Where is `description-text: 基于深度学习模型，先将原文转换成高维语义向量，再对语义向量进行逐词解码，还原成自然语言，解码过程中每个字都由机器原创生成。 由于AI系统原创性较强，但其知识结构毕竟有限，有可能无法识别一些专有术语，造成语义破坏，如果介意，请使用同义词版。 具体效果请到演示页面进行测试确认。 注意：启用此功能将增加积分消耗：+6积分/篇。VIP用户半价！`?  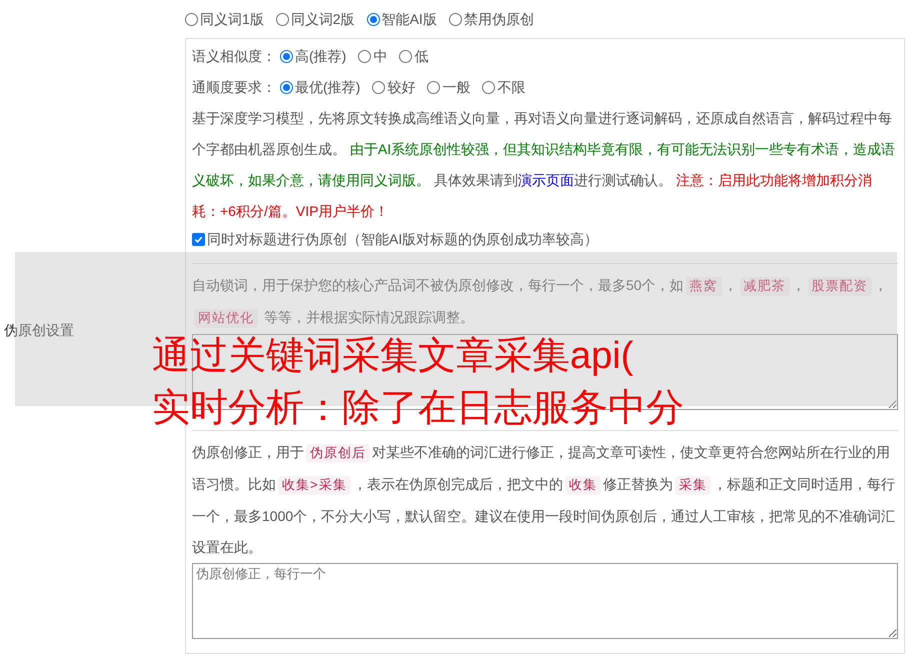
description-text: 基于深度学习模型，先将原文转换成高维语义向量，再对语义向量进行逐词解码，还原成自然语言，解码过程中每个字都由机器原创生成。 由于AI系统原创性较强，但其知识结构毕竟有限，有可能无法识别一些专有术语，造成语义破坏，如果介意，请使用同义词版。 具体效果请到演示页面进行测试确认。 注意：启用此功能将增加积分消耗：+6积分/篇。VIP用户半价！ is located at coordinates (544, 165).